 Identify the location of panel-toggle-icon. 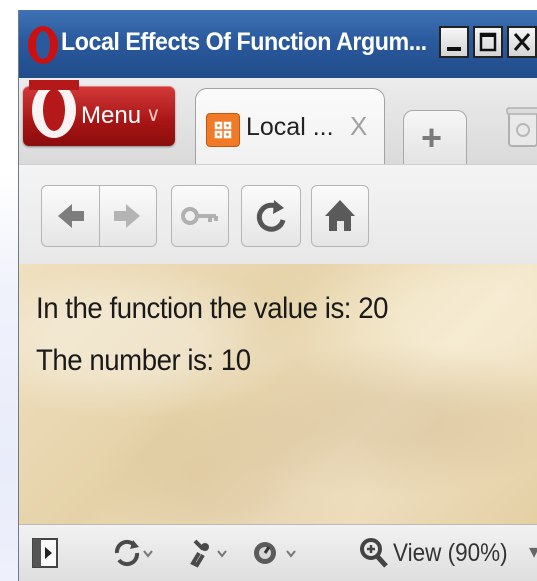
(46, 553).